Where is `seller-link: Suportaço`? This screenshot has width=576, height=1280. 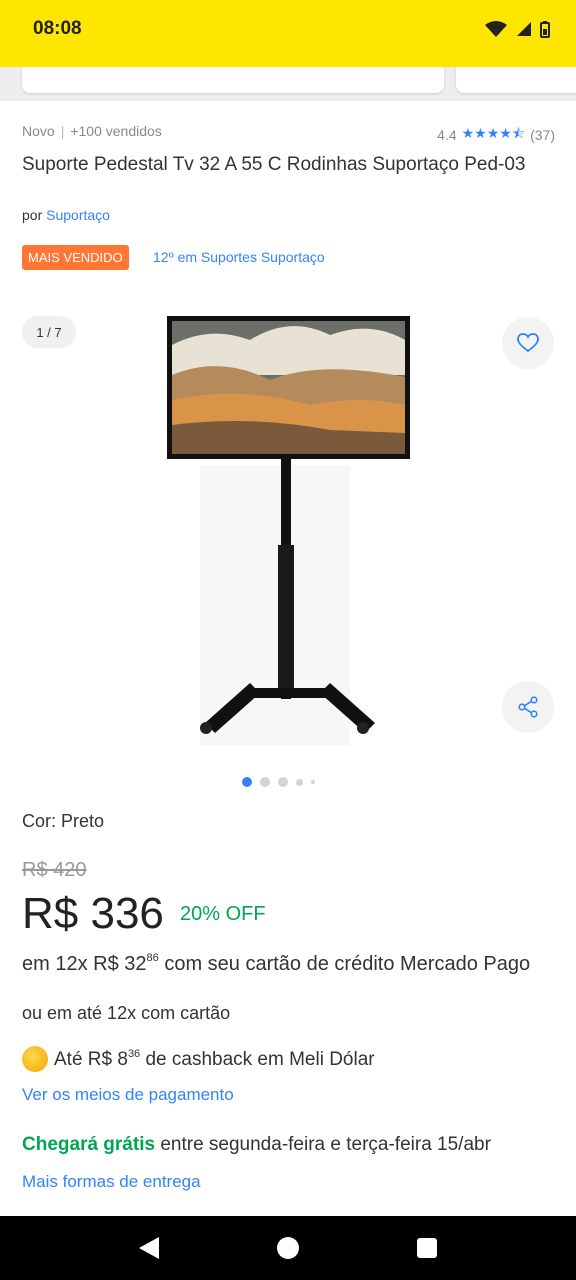
seller-link: Suportaço is located at coordinates (78, 215).